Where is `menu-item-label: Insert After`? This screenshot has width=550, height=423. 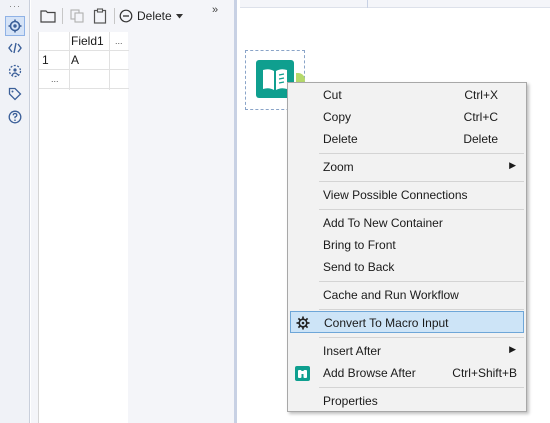 menu-item-label: Insert After is located at coordinates (352, 351).